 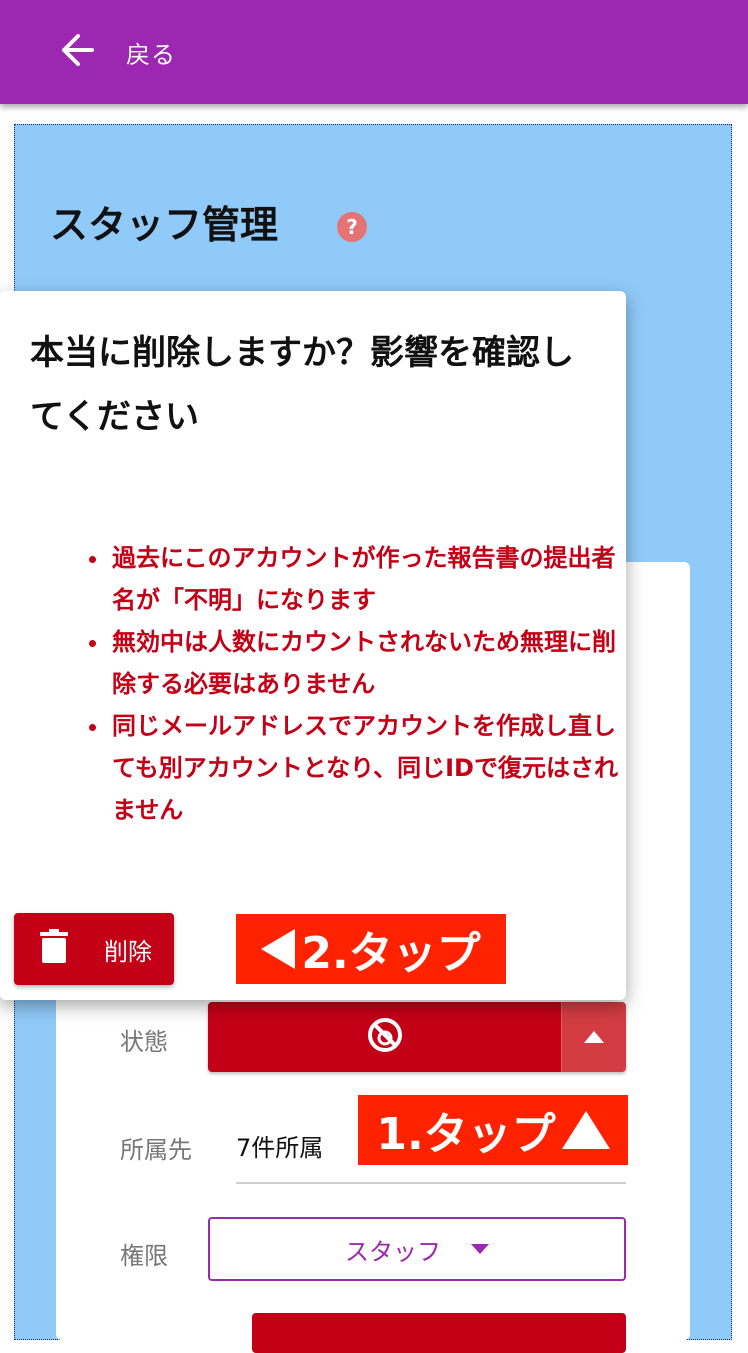 I want to click on warning-item: 過去にこのアカウントが作った報告書の提出者名が「不明」になります, so click(x=370, y=579).